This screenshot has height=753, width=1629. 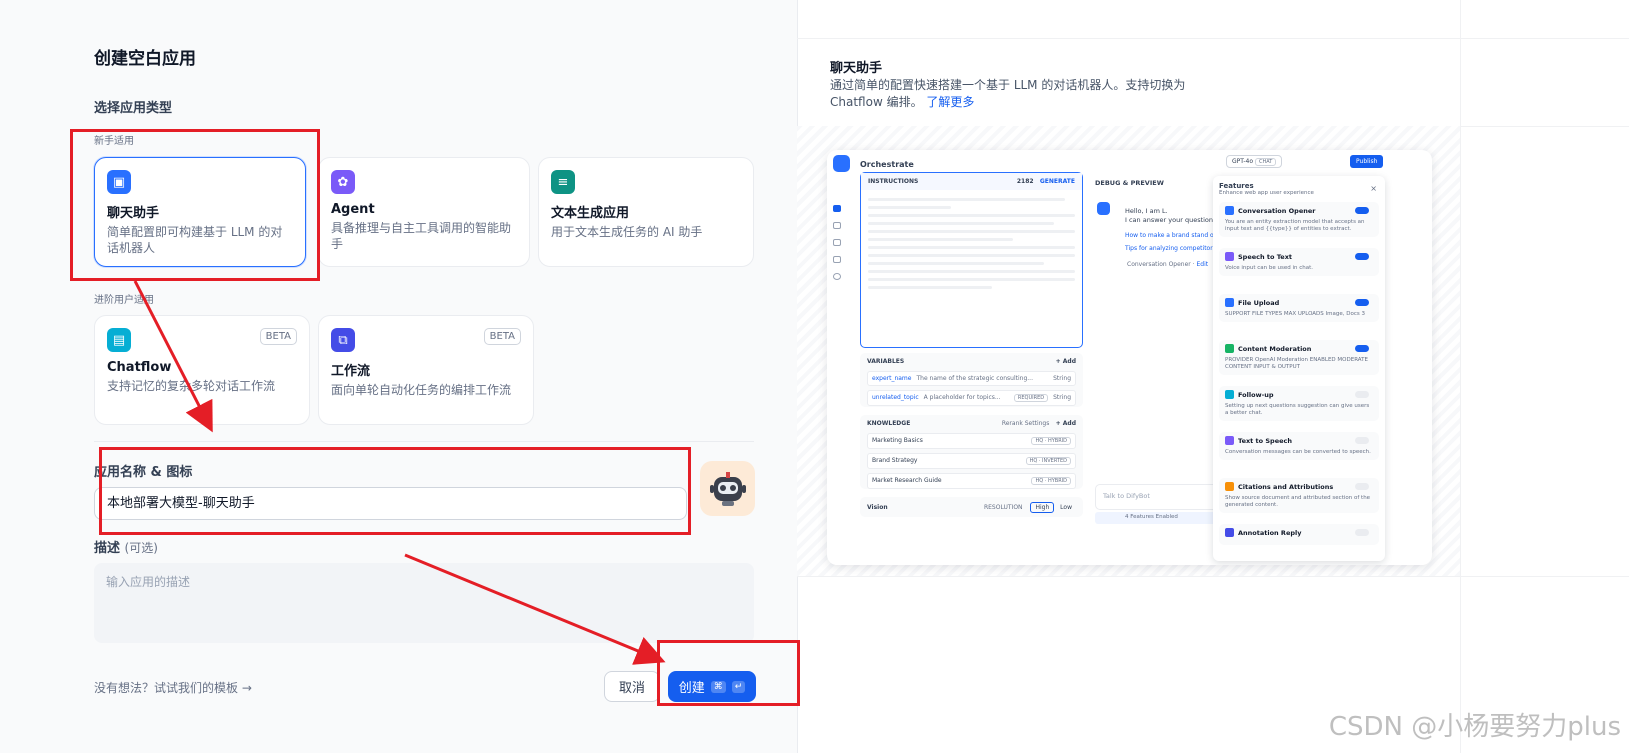 I want to click on watermark: CSDN @小杨要努力plus, so click(x=1474, y=727).